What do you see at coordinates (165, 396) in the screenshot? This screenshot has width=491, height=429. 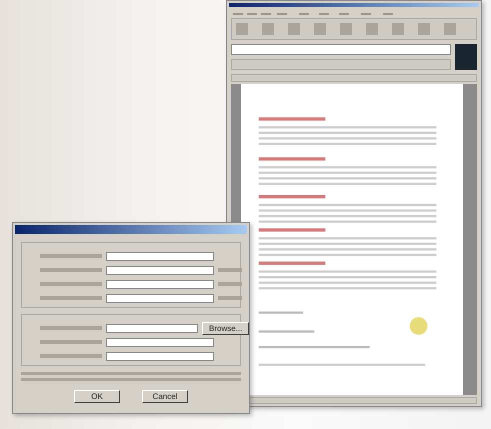 I see `cancel-button: Cancel` at bounding box center [165, 396].